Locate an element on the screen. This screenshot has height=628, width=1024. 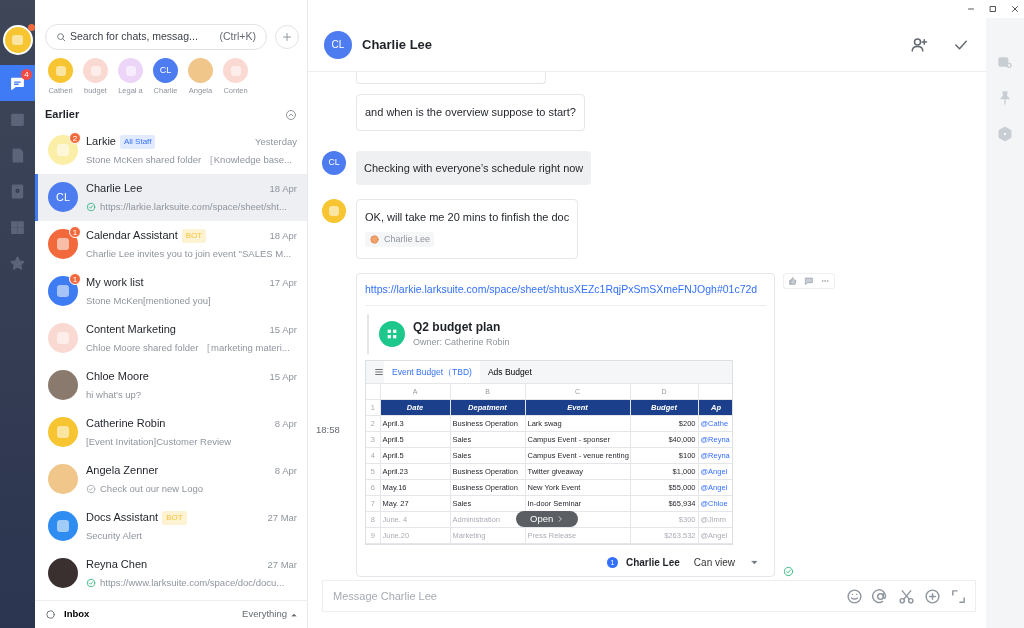
section-title: Earlier is located at coordinates (62, 115).